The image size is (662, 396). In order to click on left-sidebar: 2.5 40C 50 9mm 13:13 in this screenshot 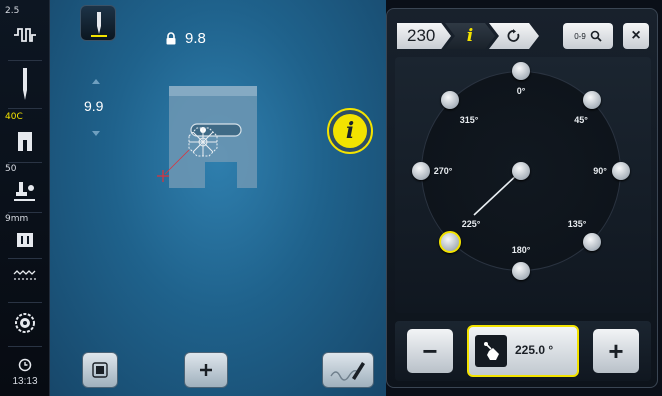, I will do `click(25, 198)`.